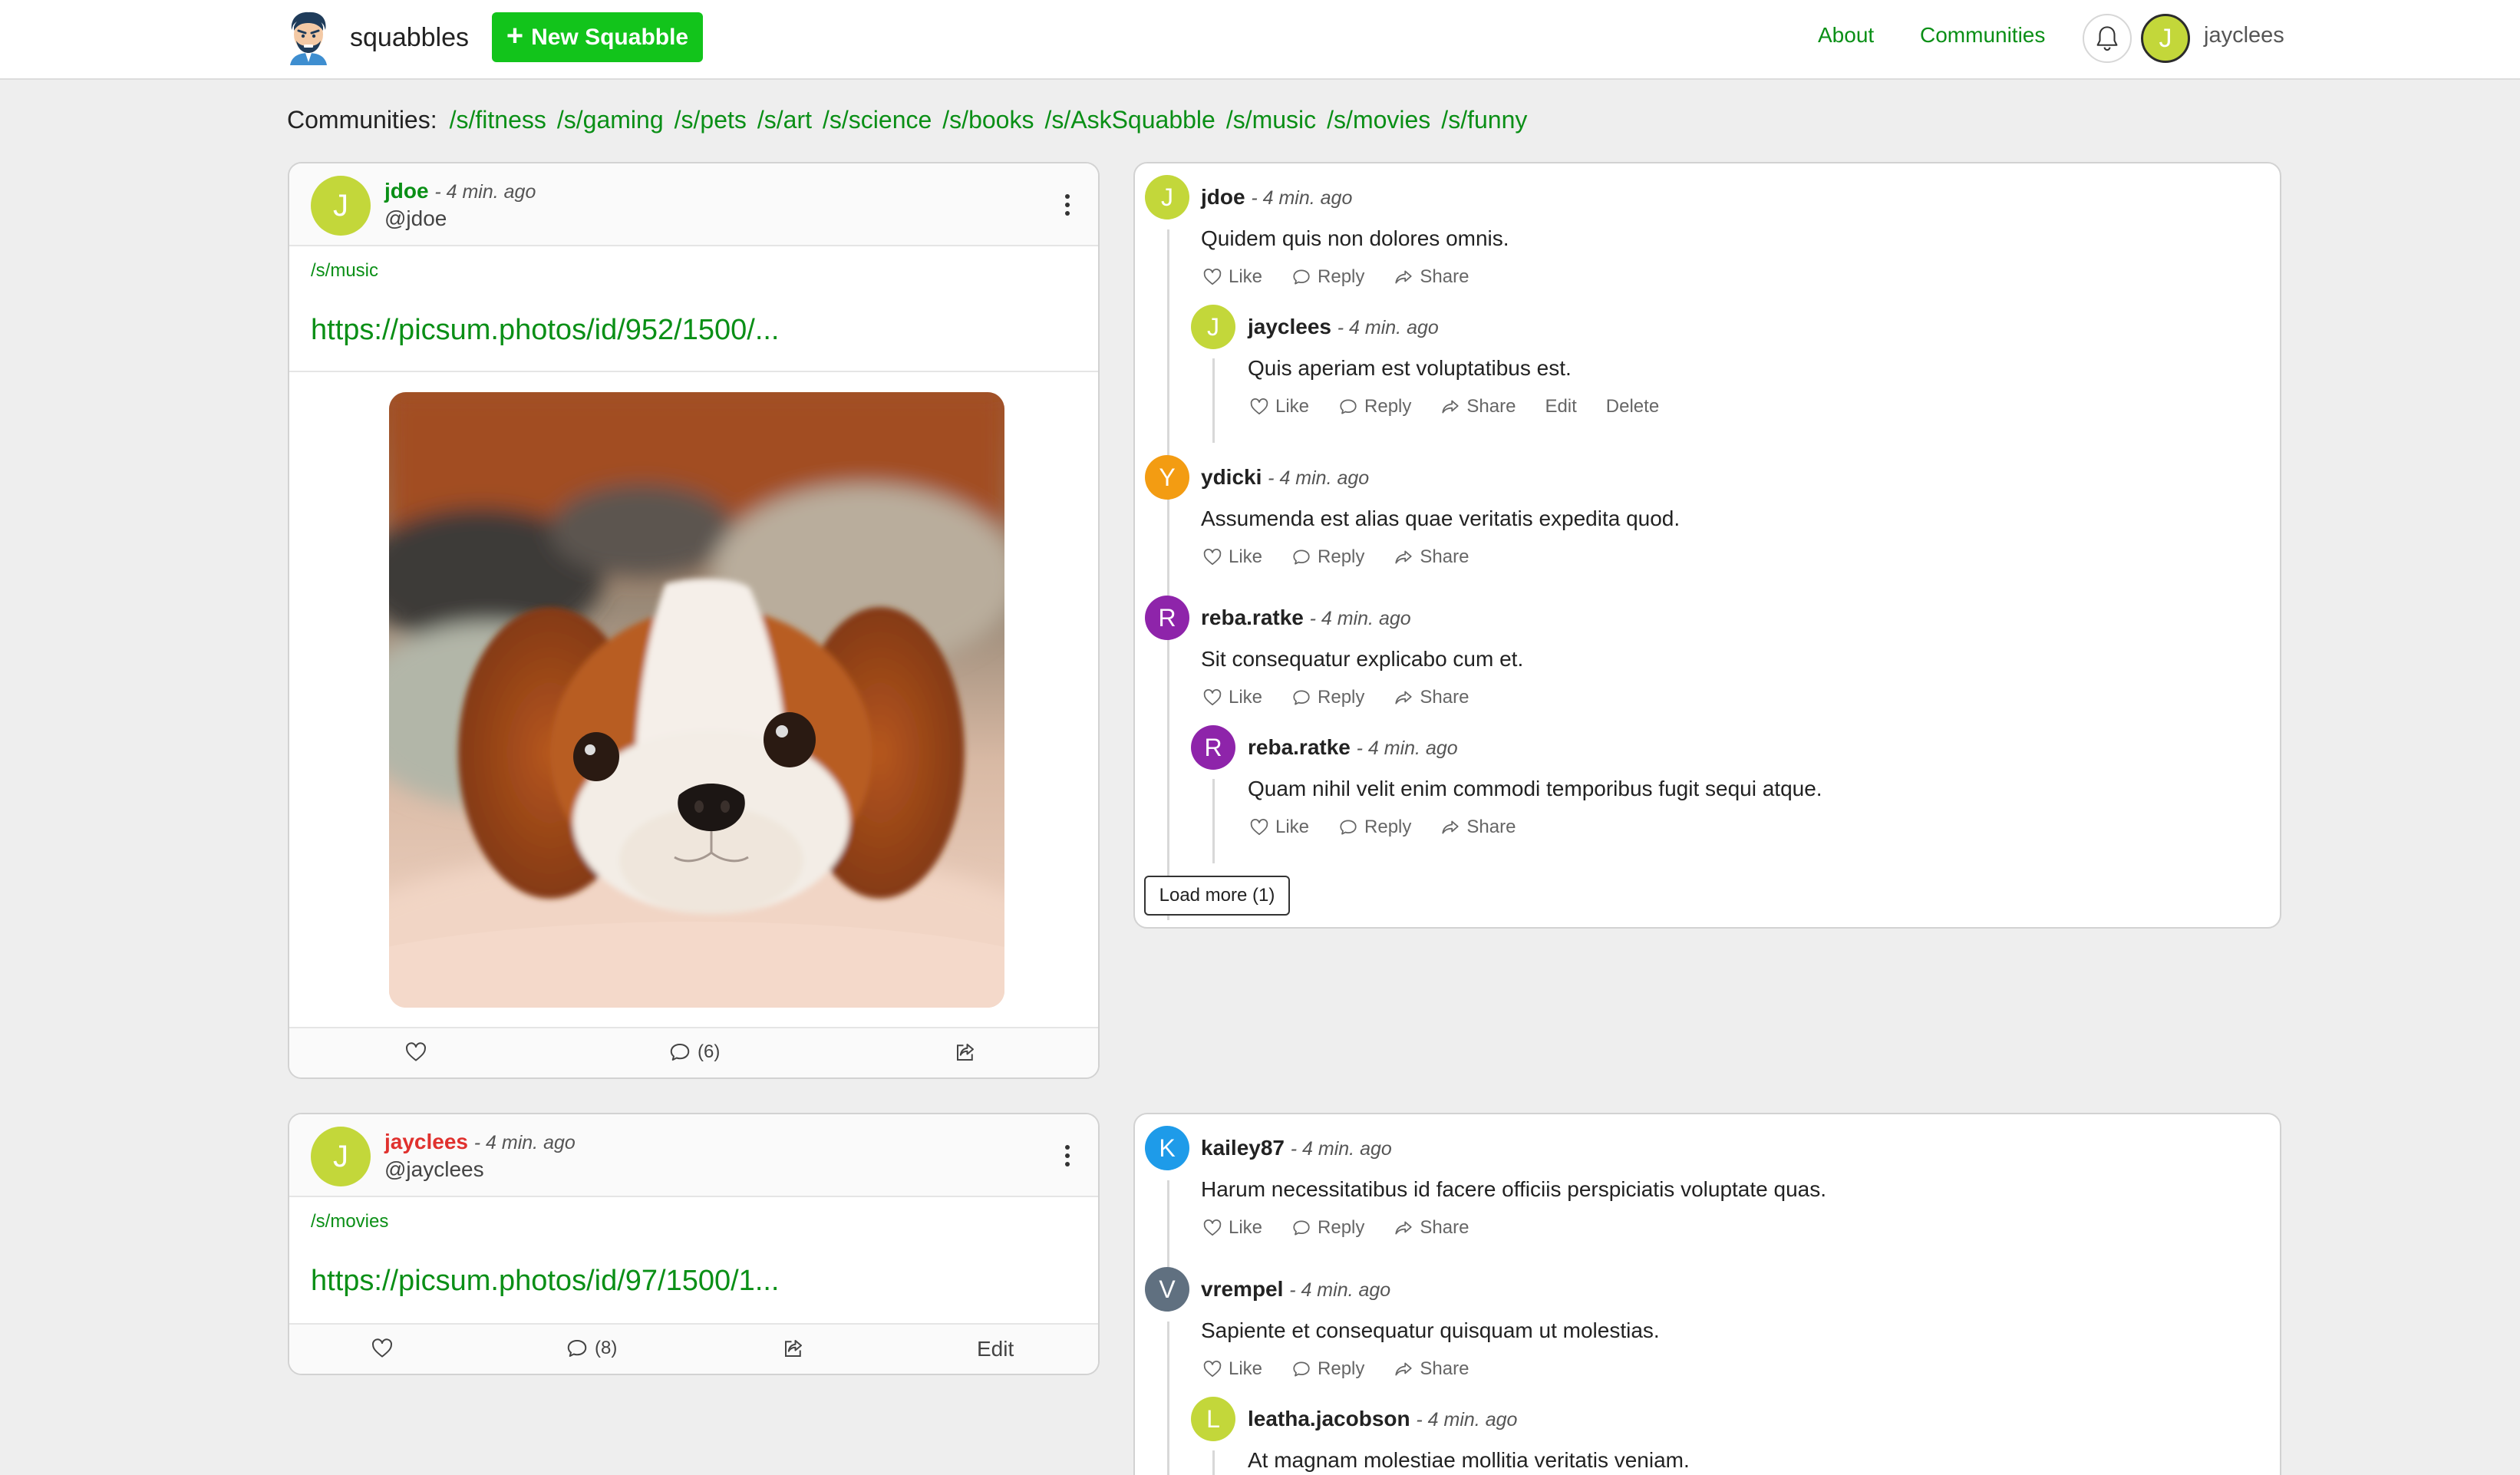 Image resolution: width=2520 pixels, height=1475 pixels. What do you see at coordinates (1167, 618) in the screenshot?
I see `comment-author-avatar: R` at bounding box center [1167, 618].